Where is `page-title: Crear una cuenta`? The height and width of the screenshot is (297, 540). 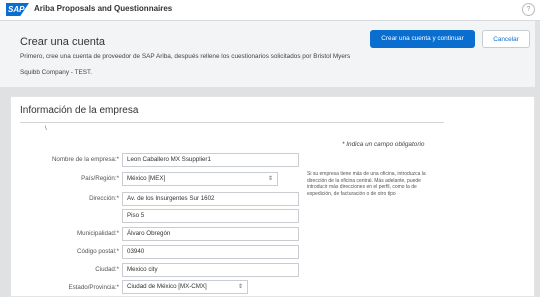 page-title: Crear una cuenta is located at coordinates (62, 42).